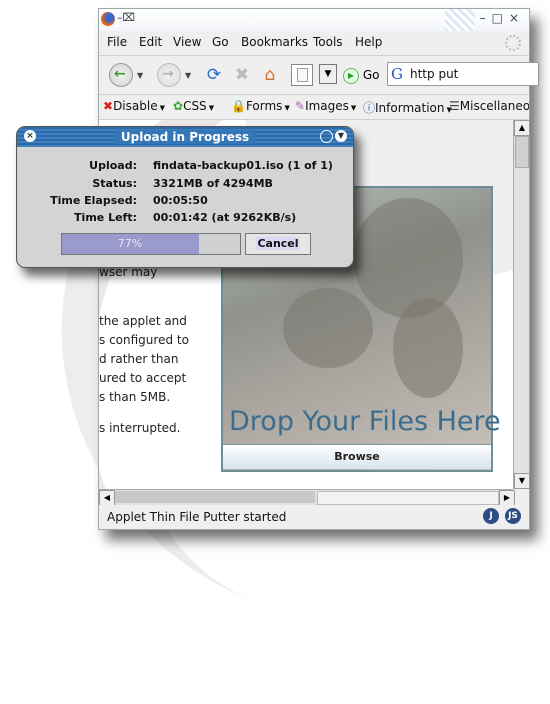 This screenshot has height=704, width=550. What do you see at coordinates (197, 517) in the screenshot?
I see `status-text: Applet Thin File Putter started` at bounding box center [197, 517].